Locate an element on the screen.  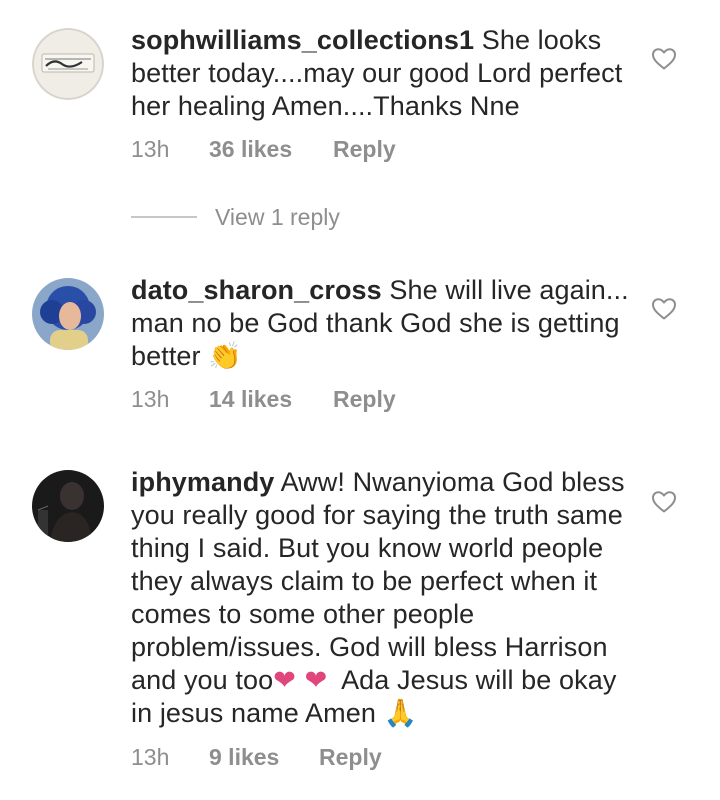
comment-username: sophwilliams_collections1 is located at coordinates (302, 40).